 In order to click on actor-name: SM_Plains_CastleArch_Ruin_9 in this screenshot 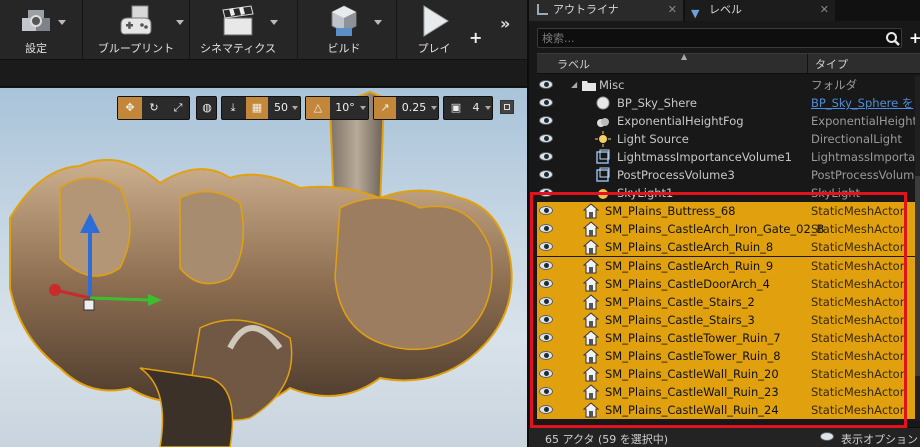, I will do `click(689, 266)`.